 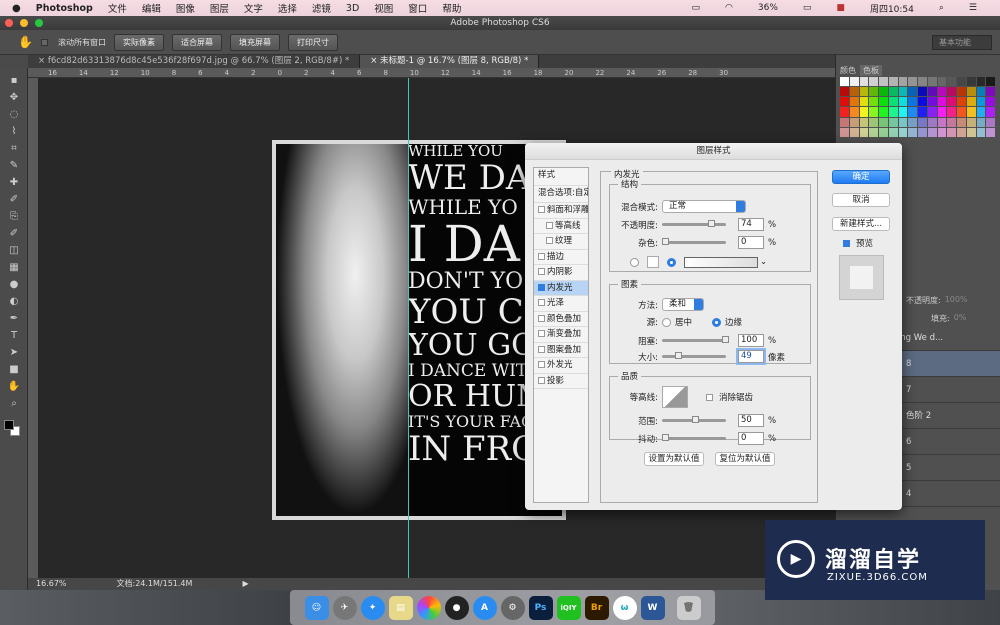 I want to click on status-arrow-icon: ▶, so click(x=245, y=584).